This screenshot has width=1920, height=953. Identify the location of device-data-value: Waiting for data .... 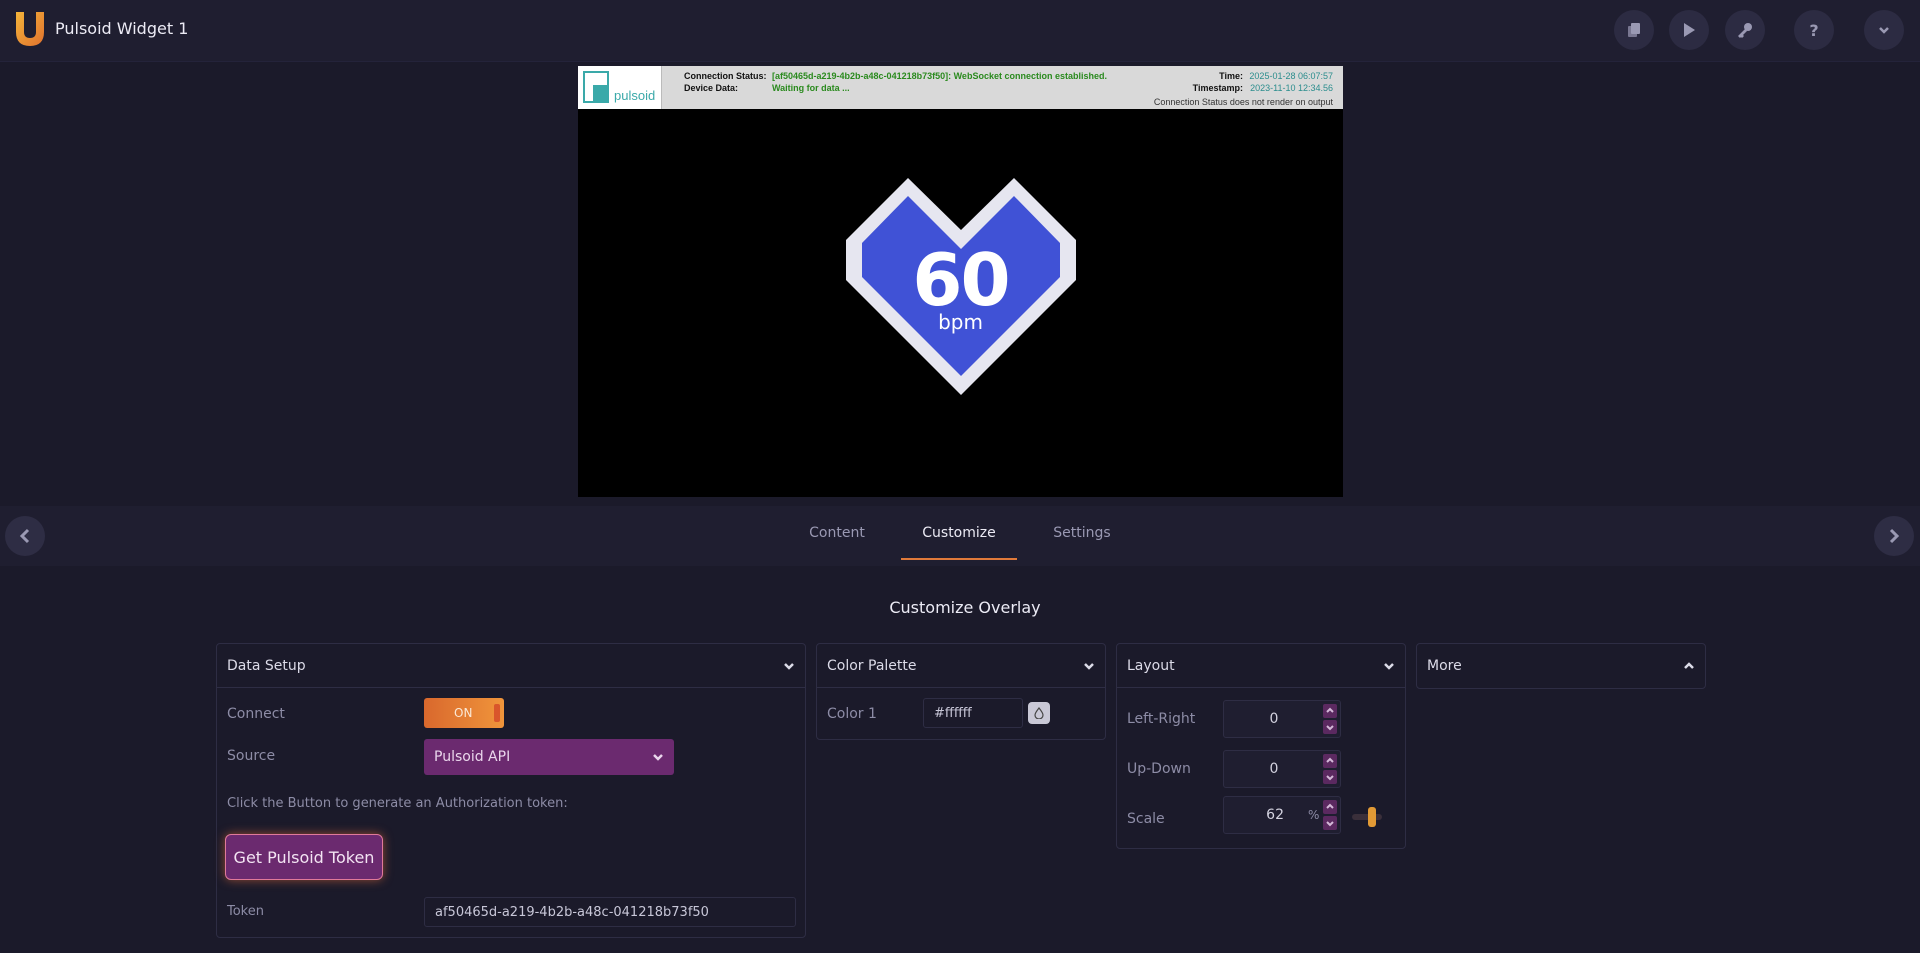
(811, 88).